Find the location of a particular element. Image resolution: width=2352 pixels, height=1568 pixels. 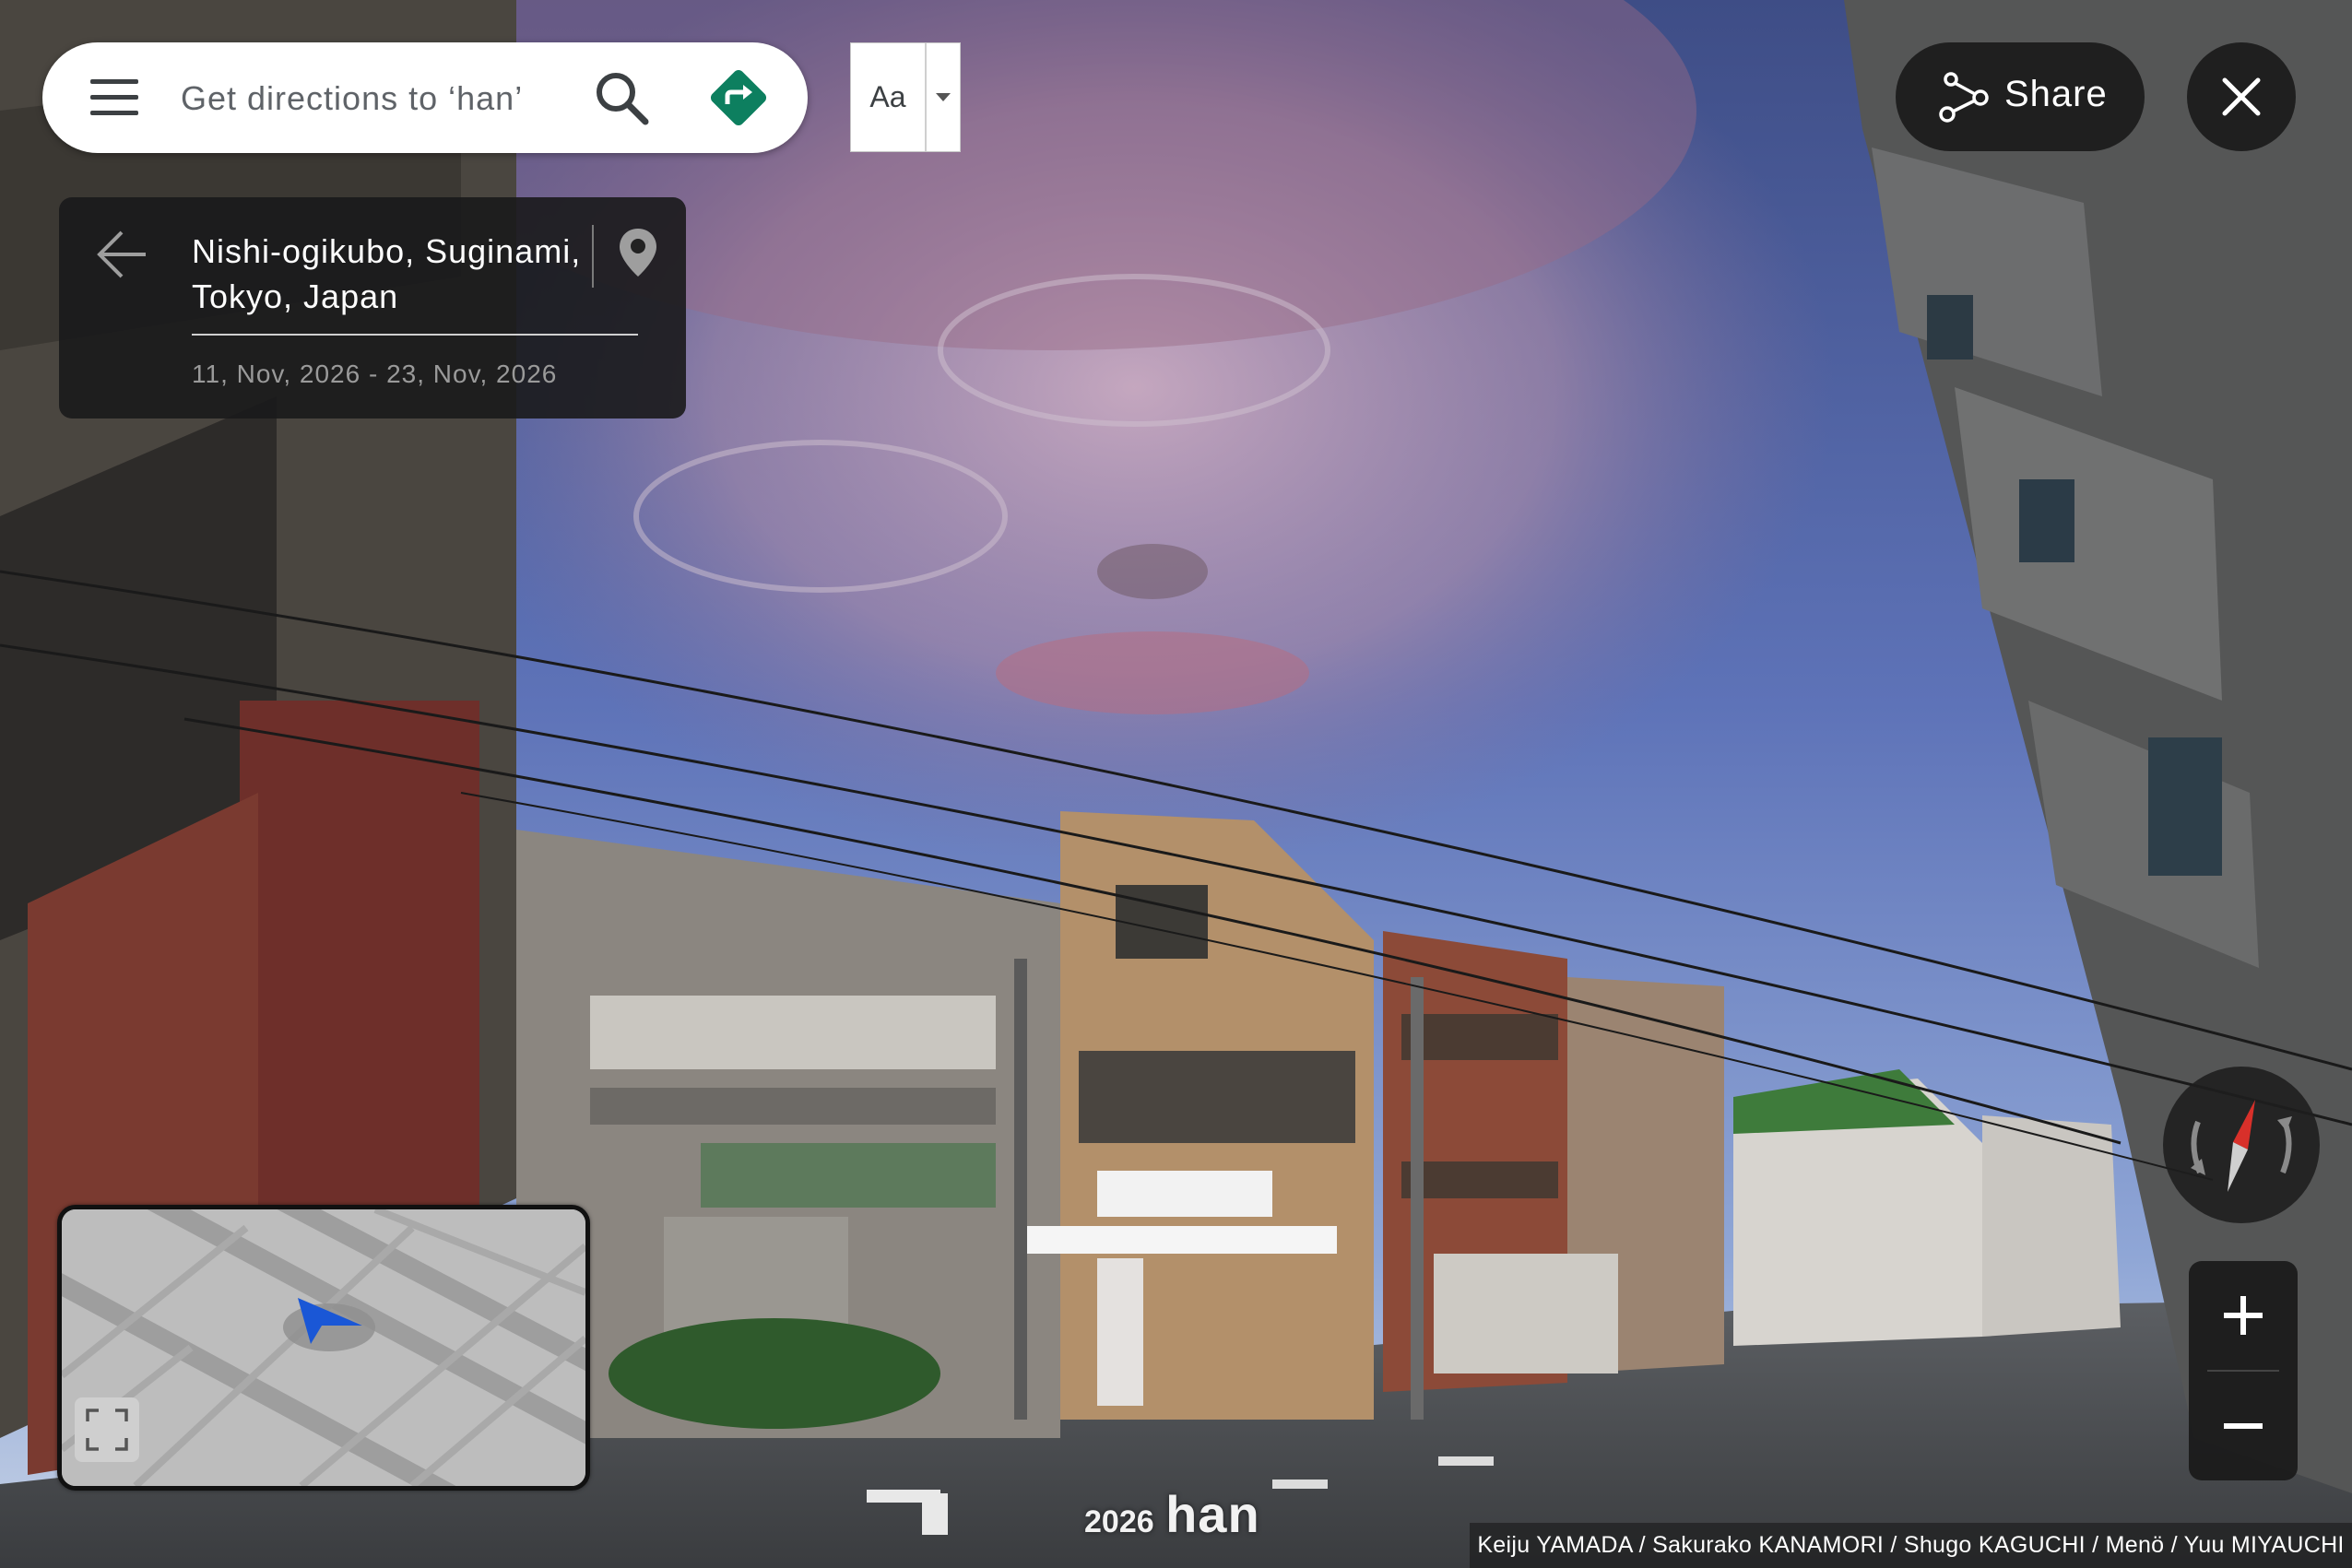

share-icon is located at coordinates (1964, 98).